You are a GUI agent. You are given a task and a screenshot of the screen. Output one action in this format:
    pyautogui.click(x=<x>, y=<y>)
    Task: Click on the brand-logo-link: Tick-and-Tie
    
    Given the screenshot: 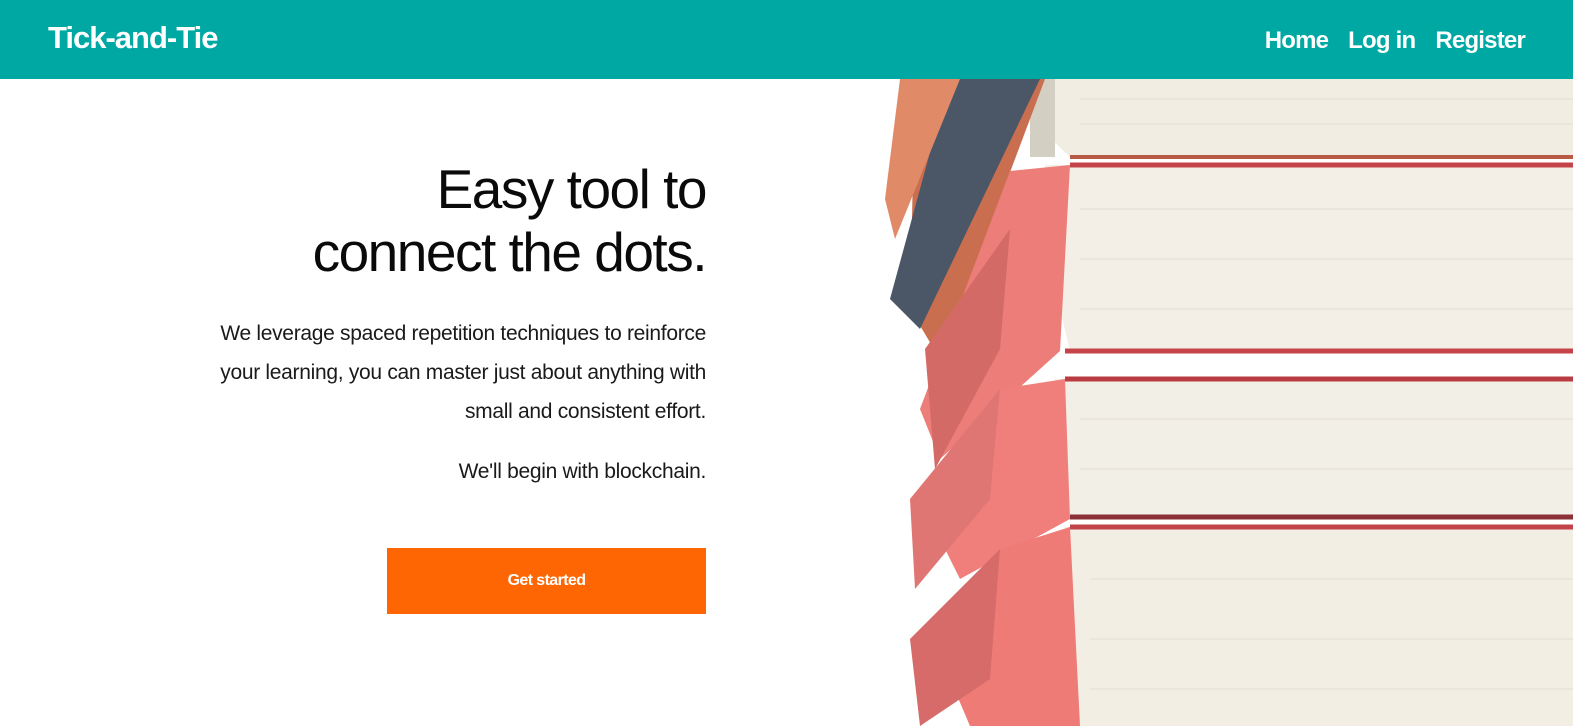 What is the action you would take?
    pyautogui.click(x=133, y=38)
    